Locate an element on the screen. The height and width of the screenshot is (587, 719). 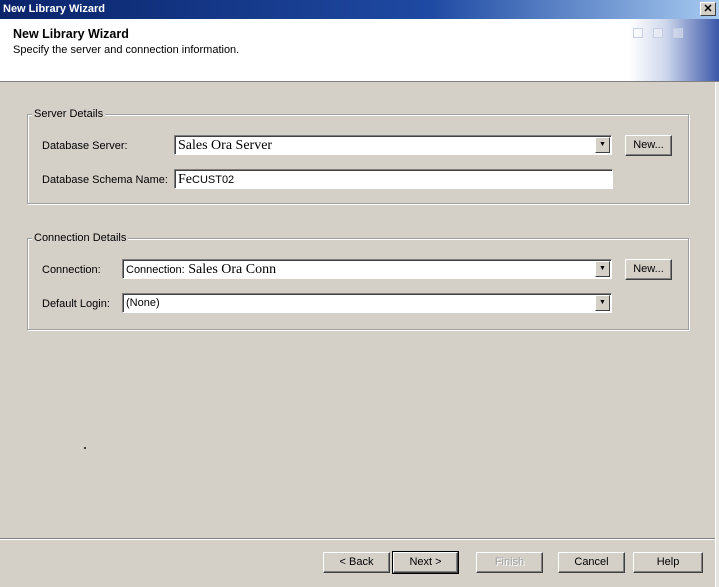
schema-name-value-small: CUST02 is located at coordinates (213, 180).